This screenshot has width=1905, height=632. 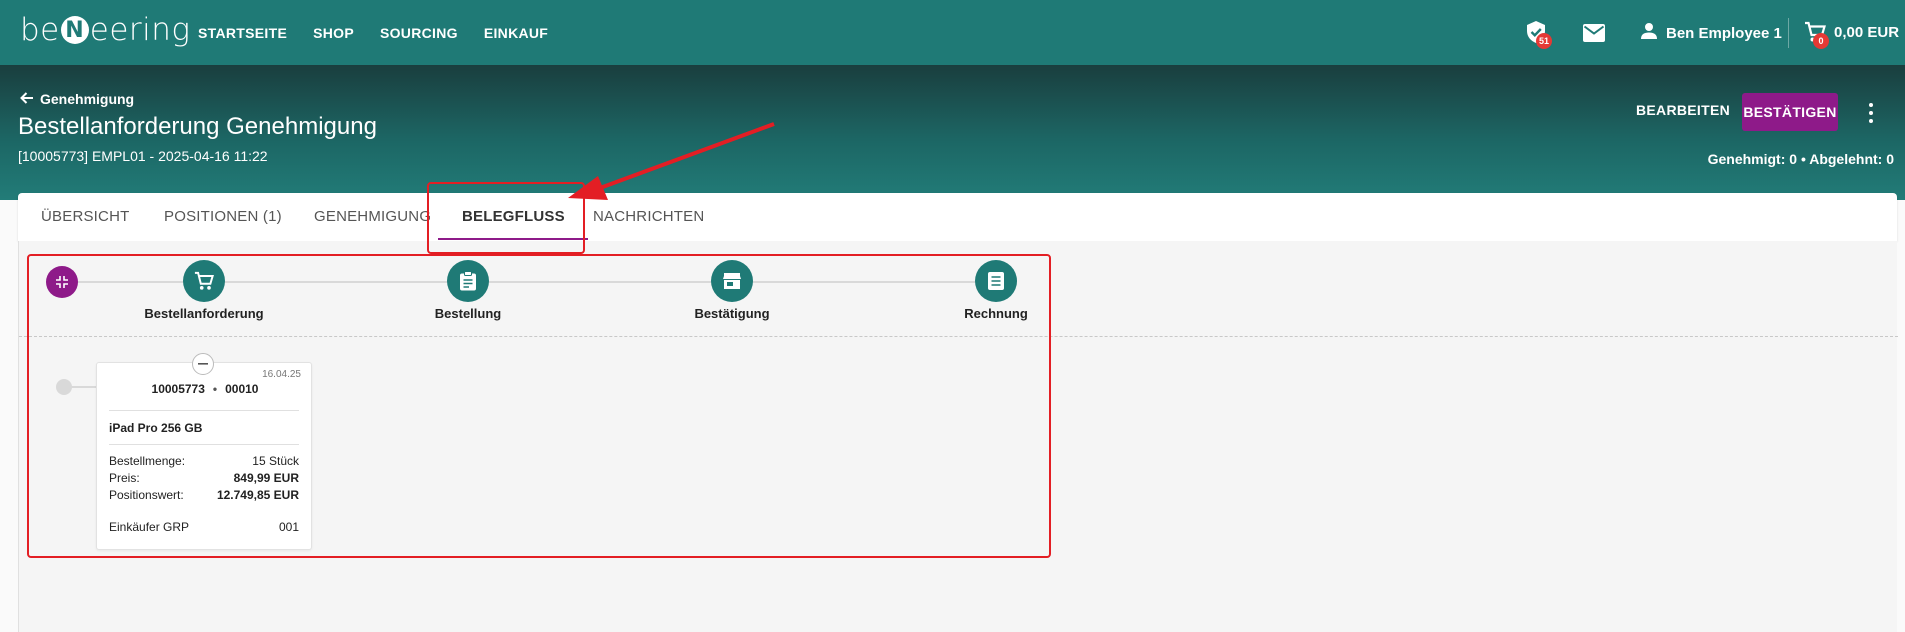 What do you see at coordinates (1800, 159) in the screenshot?
I see `approval-counts: Genehmigt: 0 • Abgelehnt: 0` at bounding box center [1800, 159].